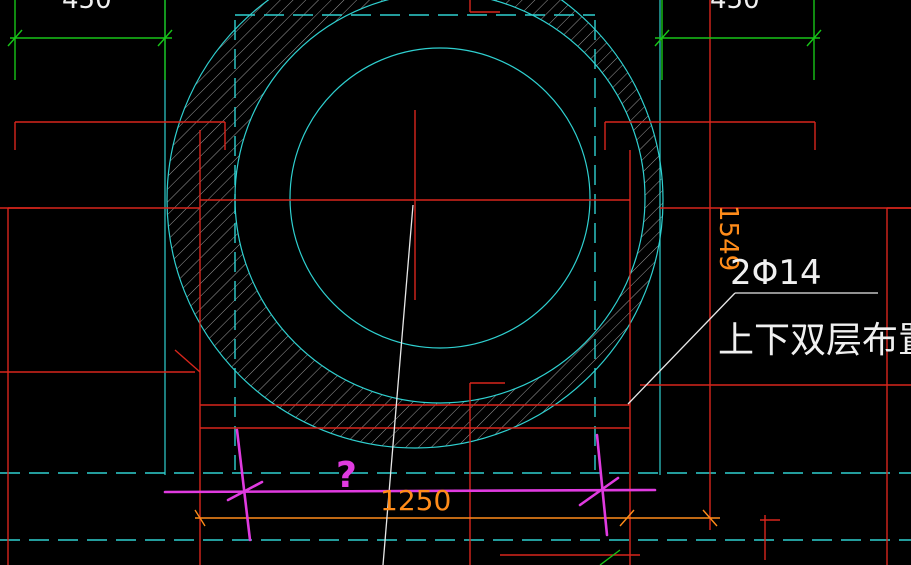  What do you see at coordinates (735, 7) in the screenshot?
I see `dimension-top-right: 450` at bounding box center [735, 7].